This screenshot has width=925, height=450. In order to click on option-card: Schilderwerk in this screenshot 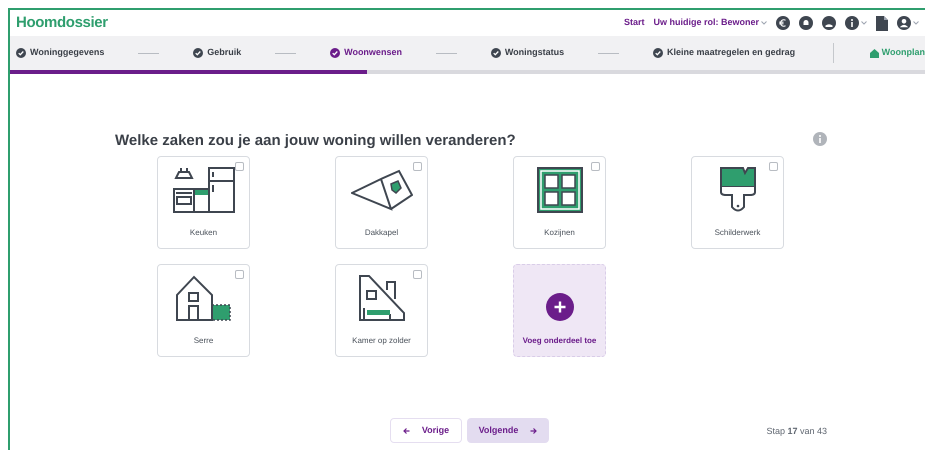, I will do `click(737, 202)`.